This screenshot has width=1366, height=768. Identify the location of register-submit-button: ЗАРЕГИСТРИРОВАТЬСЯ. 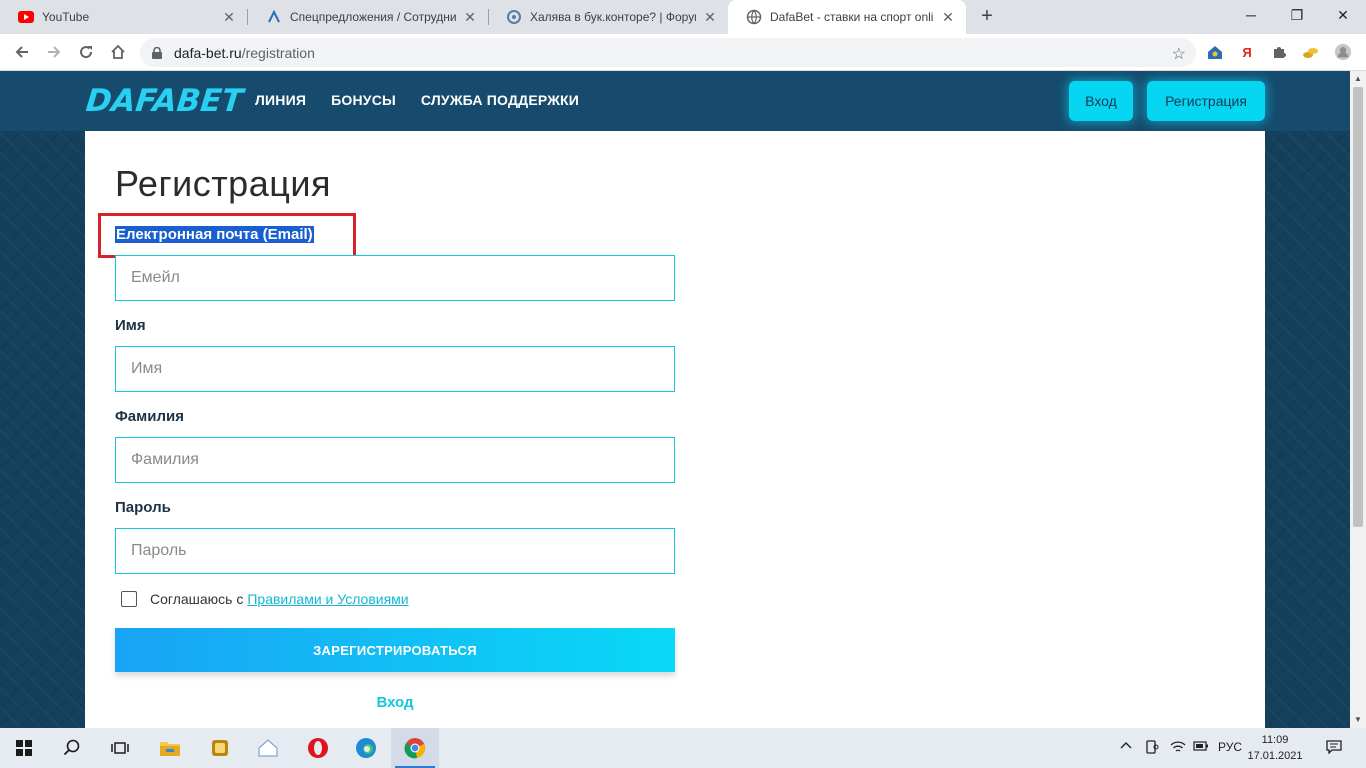
(395, 650).